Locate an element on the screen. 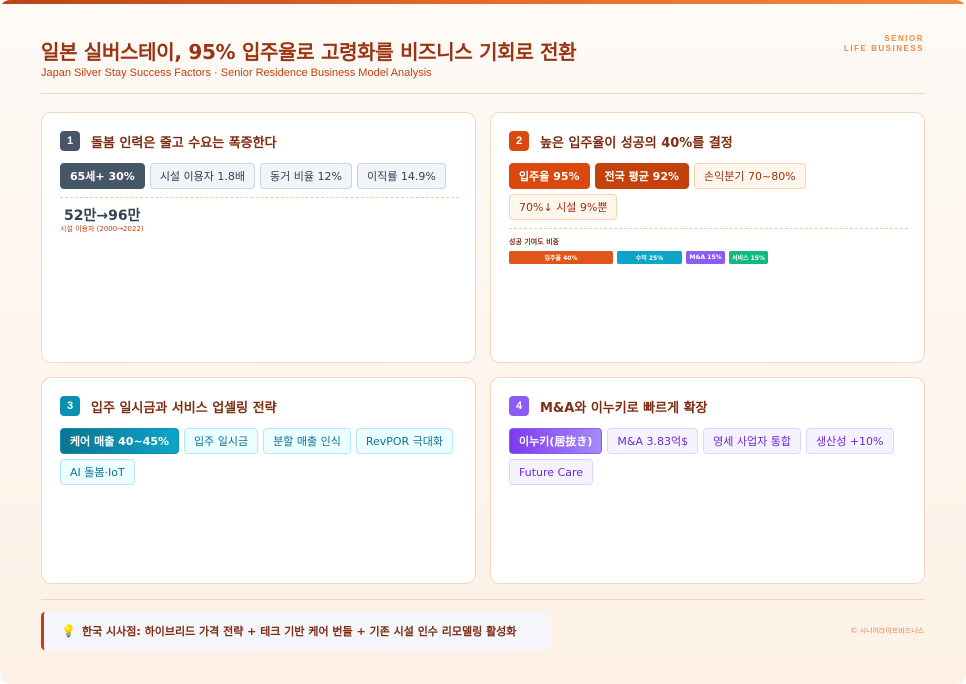  card-title: 입주 일시금과 서비스 업셀링 전략 is located at coordinates (184, 408).